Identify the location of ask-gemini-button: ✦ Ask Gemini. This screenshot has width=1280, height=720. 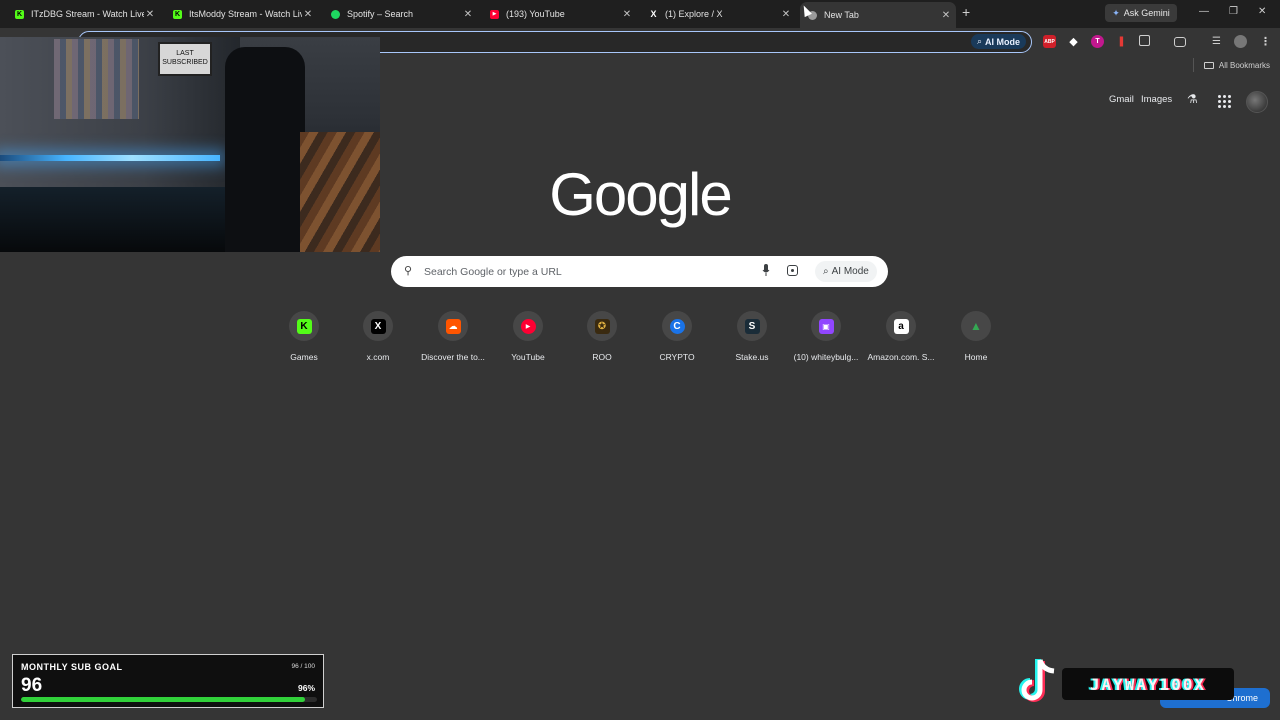
(1141, 13).